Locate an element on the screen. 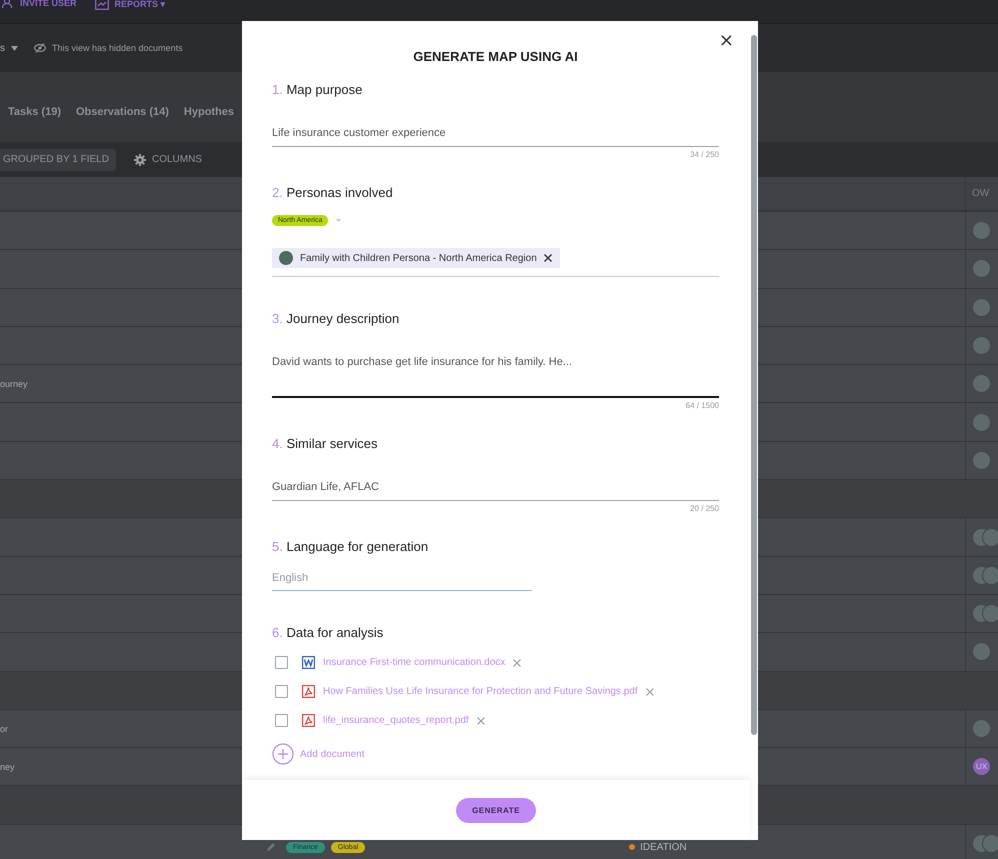 The image size is (998, 859). persona-name: Family with Children Persona - North America Region is located at coordinates (418, 258).